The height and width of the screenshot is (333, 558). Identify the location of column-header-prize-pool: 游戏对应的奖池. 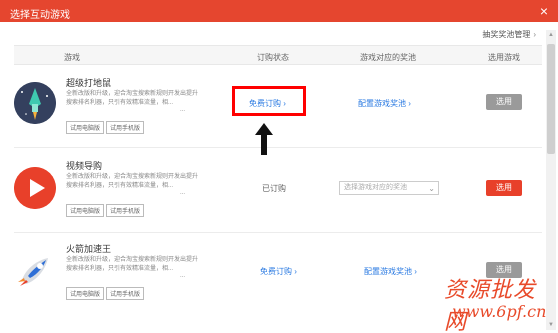
(388, 57).